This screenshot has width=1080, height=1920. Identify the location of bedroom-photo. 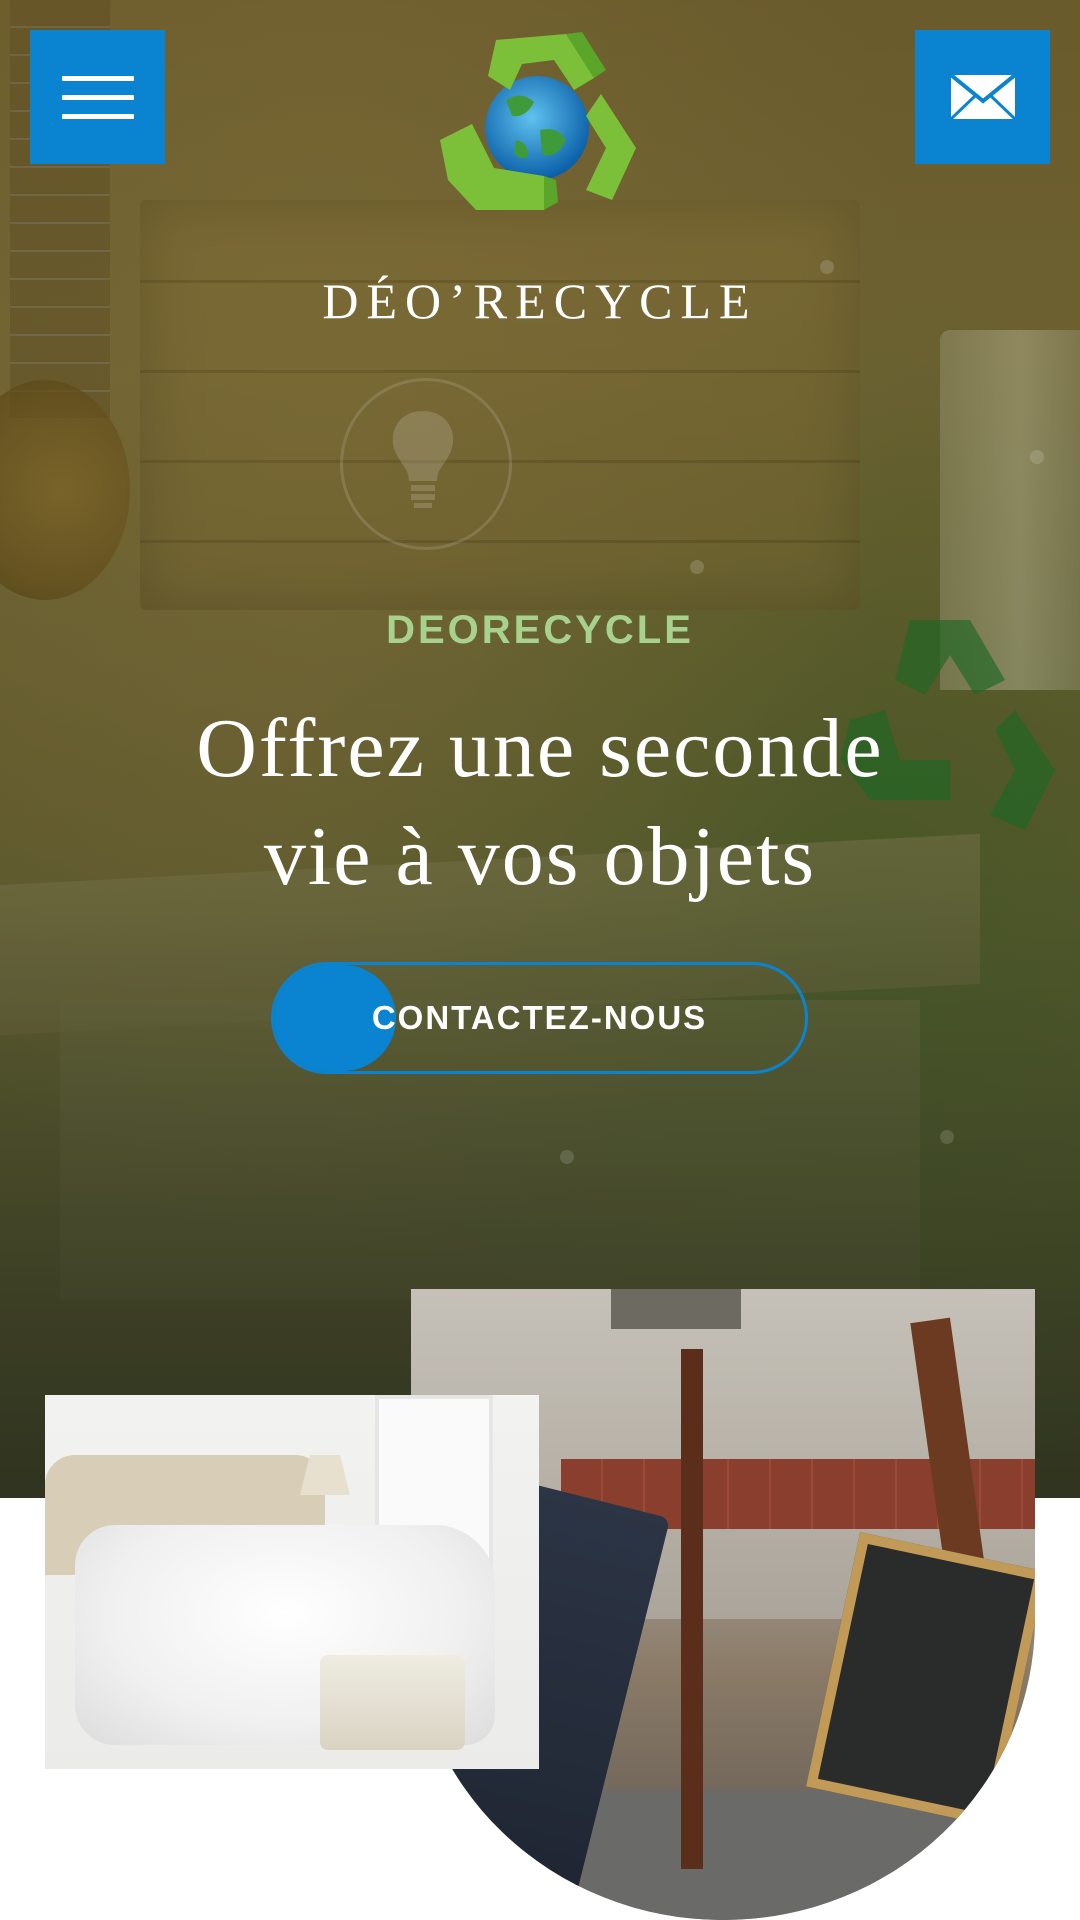
(292, 1582).